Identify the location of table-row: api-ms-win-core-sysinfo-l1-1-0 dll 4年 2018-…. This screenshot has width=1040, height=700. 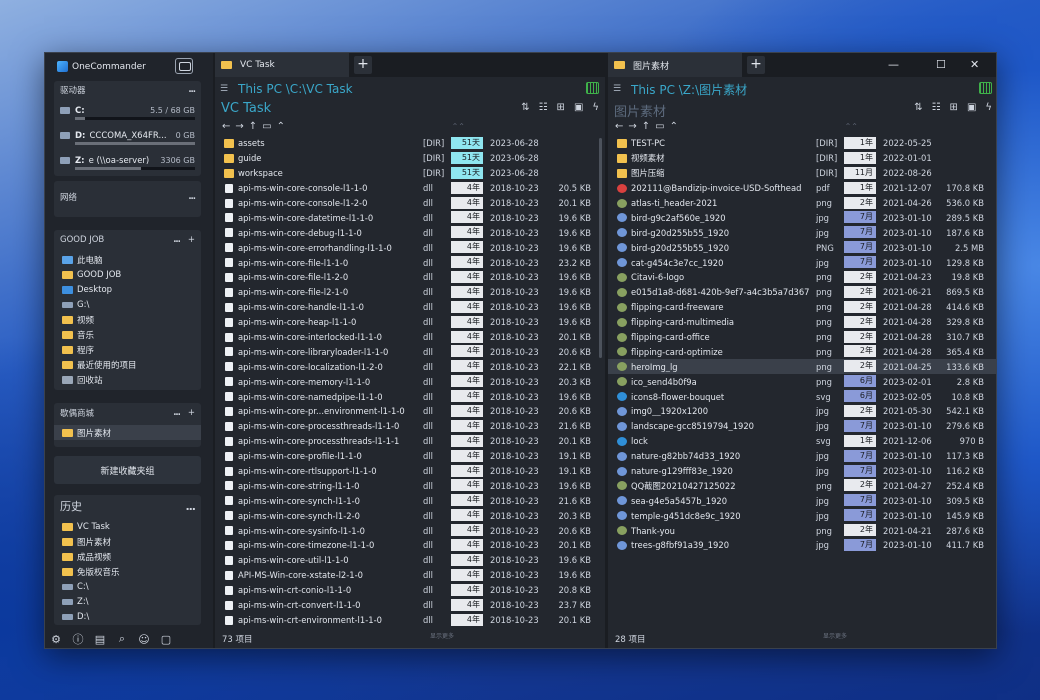
(410, 530).